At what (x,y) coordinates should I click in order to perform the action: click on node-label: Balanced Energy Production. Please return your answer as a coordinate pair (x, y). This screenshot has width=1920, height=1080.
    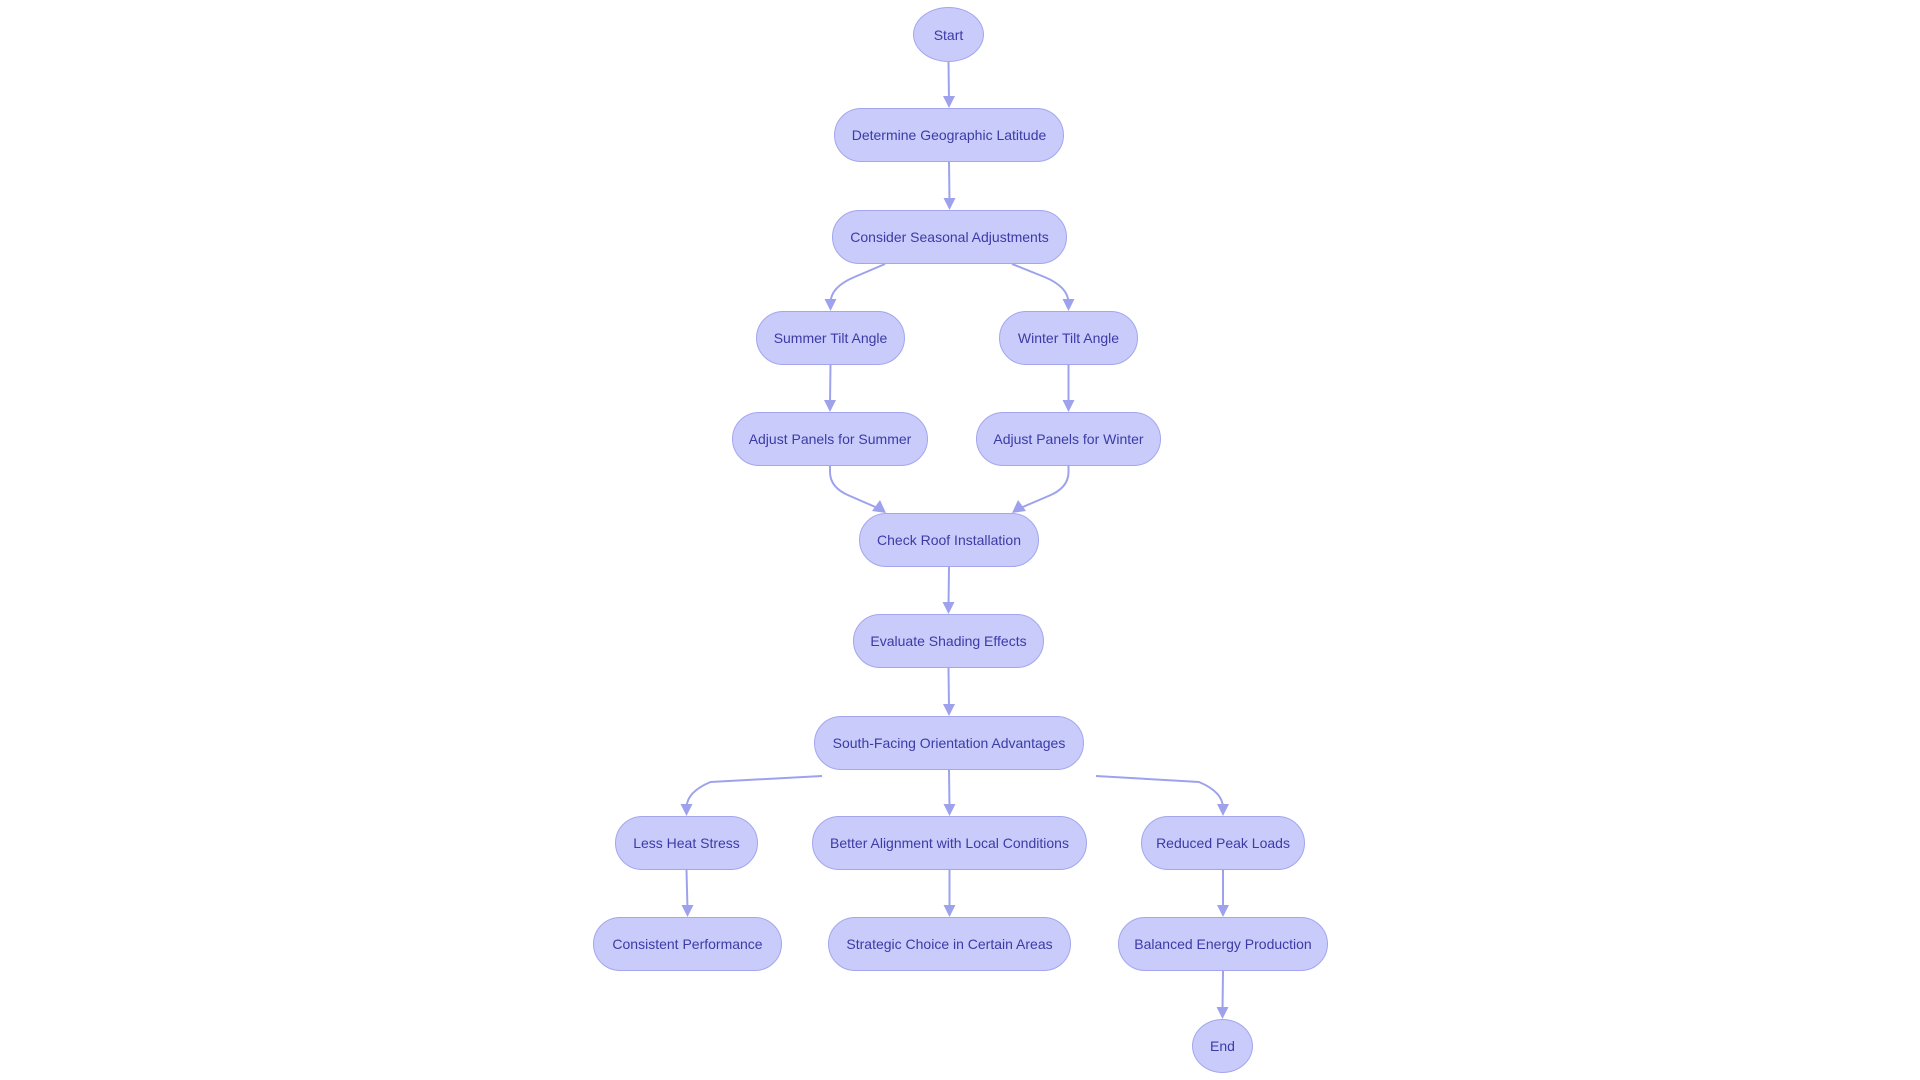
    Looking at the image, I should click on (1223, 944).